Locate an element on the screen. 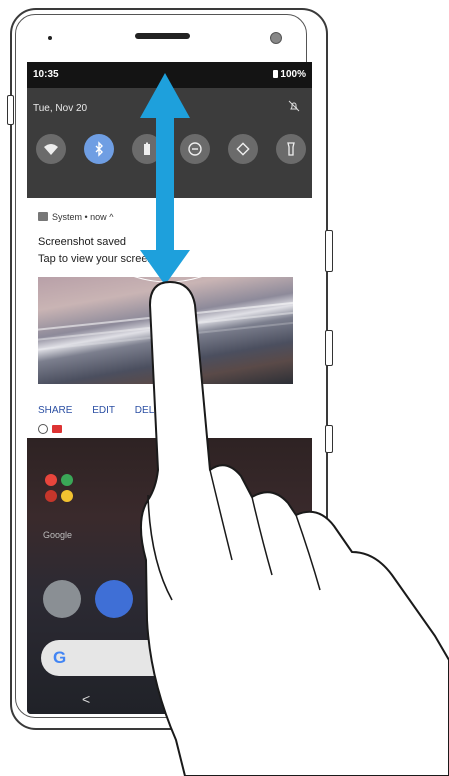 The width and height of the screenshot is (449, 776). bluetooth-icon is located at coordinates (99, 149).